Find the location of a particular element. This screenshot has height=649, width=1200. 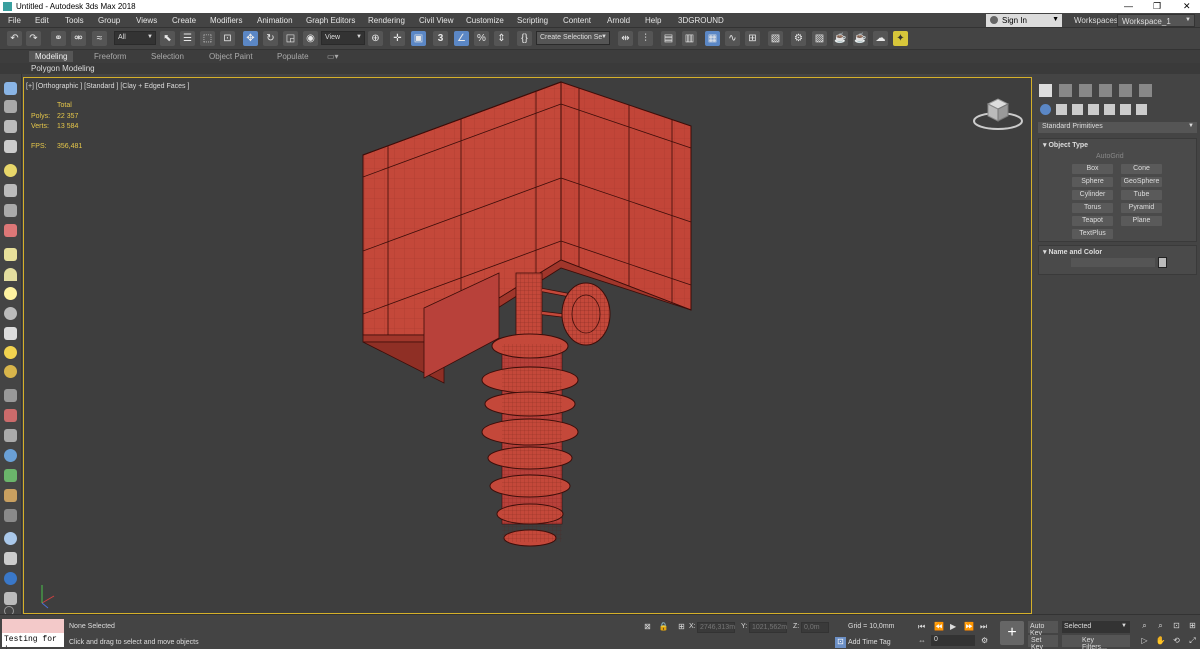

zoom-icon: ⌕ is located at coordinates (1144, 626).